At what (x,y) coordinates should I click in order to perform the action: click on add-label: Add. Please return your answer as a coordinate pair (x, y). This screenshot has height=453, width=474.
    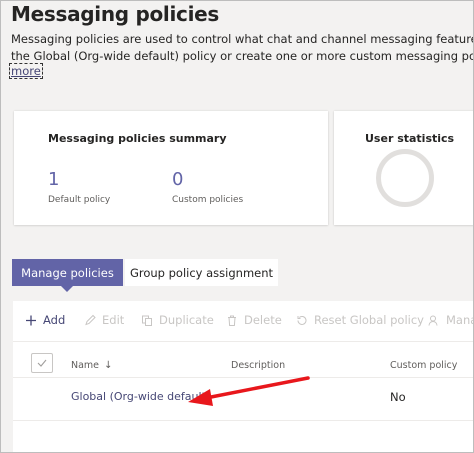
    Looking at the image, I should click on (54, 320).